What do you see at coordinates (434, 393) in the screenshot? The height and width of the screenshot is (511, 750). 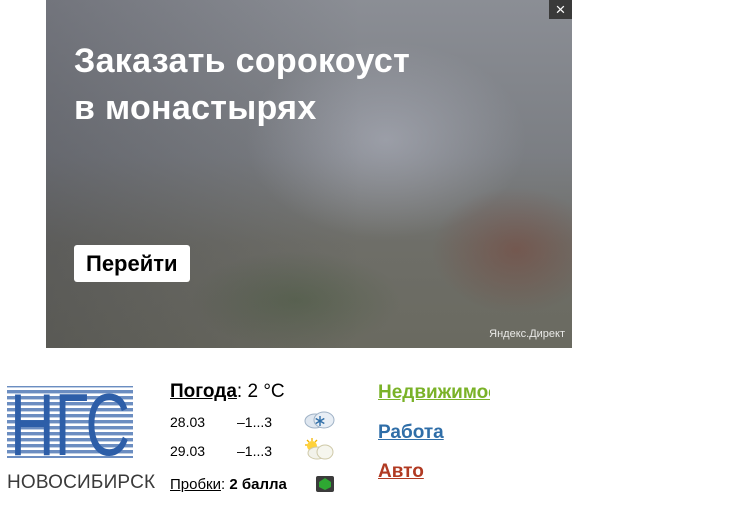 I see `category-link-realty: Недвижимость` at bounding box center [434, 393].